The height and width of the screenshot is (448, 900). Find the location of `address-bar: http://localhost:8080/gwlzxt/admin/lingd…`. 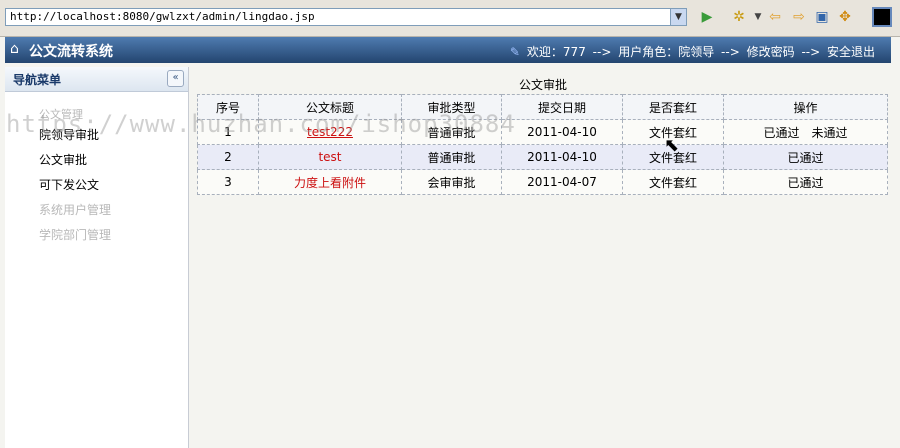

address-bar: http://localhost:8080/gwlzxt/admin/lingd… is located at coordinates (346, 17).